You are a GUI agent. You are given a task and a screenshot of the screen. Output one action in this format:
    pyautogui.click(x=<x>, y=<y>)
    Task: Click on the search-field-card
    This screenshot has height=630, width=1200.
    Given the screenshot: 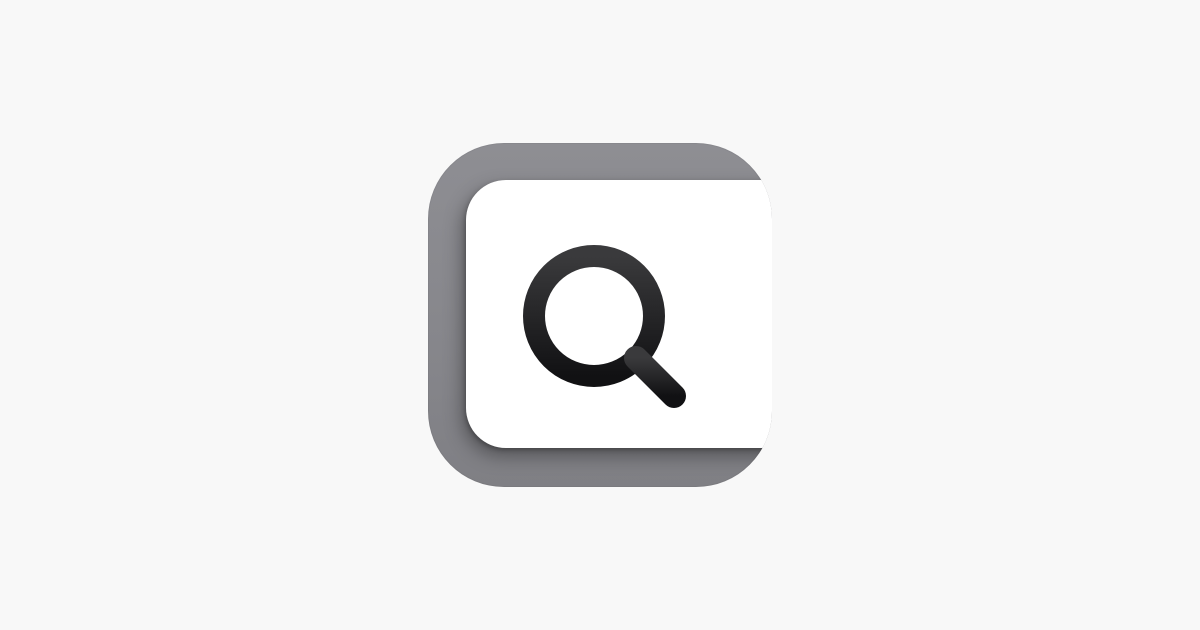 What is the action you would take?
    pyautogui.click(x=619, y=314)
    